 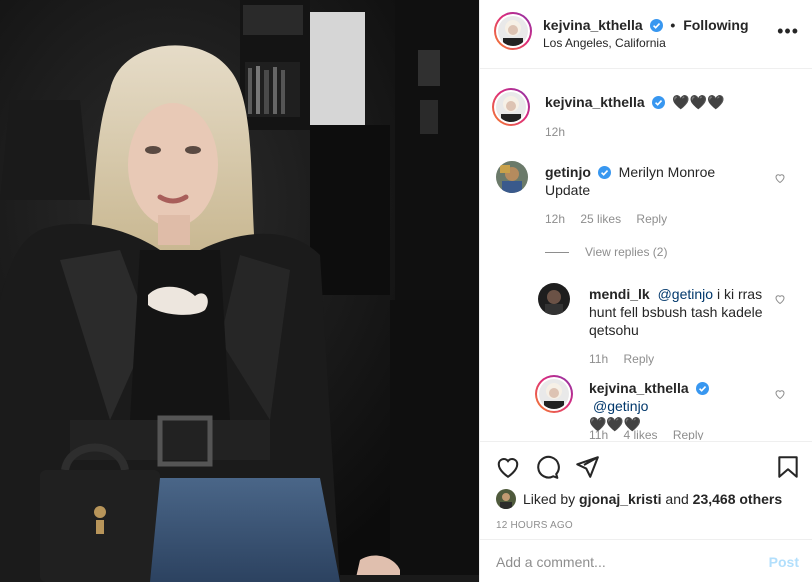 I want to click on likes-and: and, so click(x=677, y=499).